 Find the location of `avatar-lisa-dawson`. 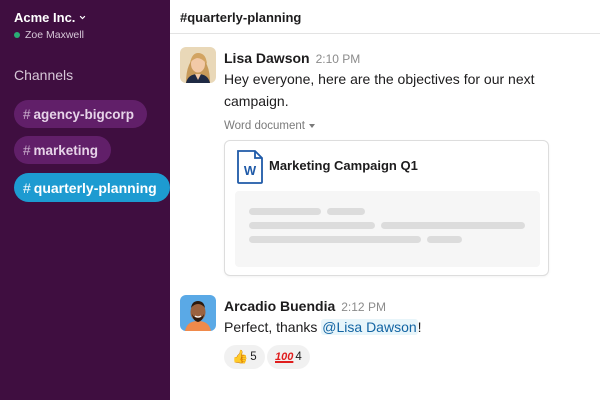

avatar-lisa-dawson is located at coordinates (198, 65).